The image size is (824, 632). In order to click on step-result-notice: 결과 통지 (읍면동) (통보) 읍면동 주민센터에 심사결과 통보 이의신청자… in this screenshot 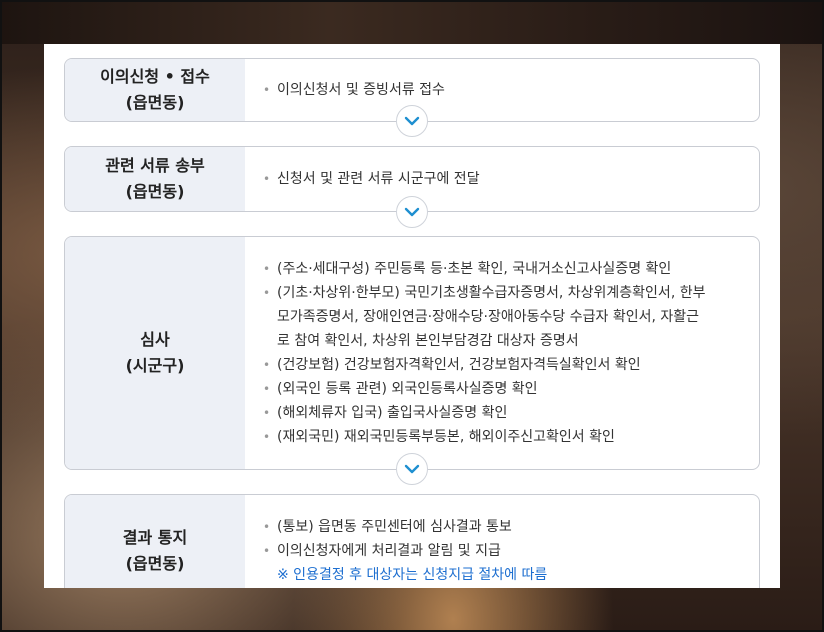, I will do `click(412, 541)`.